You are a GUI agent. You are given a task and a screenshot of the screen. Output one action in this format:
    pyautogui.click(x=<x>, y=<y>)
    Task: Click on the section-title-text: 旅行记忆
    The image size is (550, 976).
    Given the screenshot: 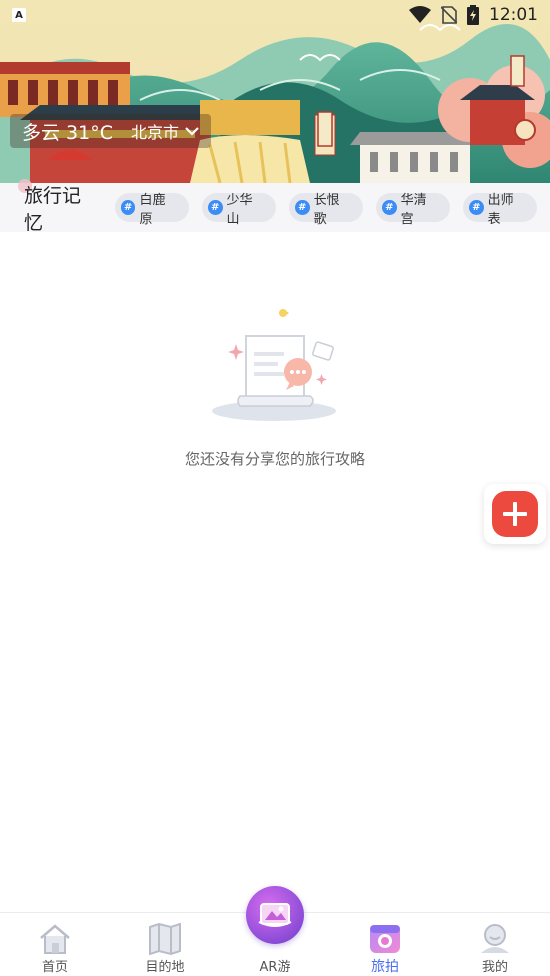 What is the action you would take?
    pyautogui.click(x=53, y=209)
    